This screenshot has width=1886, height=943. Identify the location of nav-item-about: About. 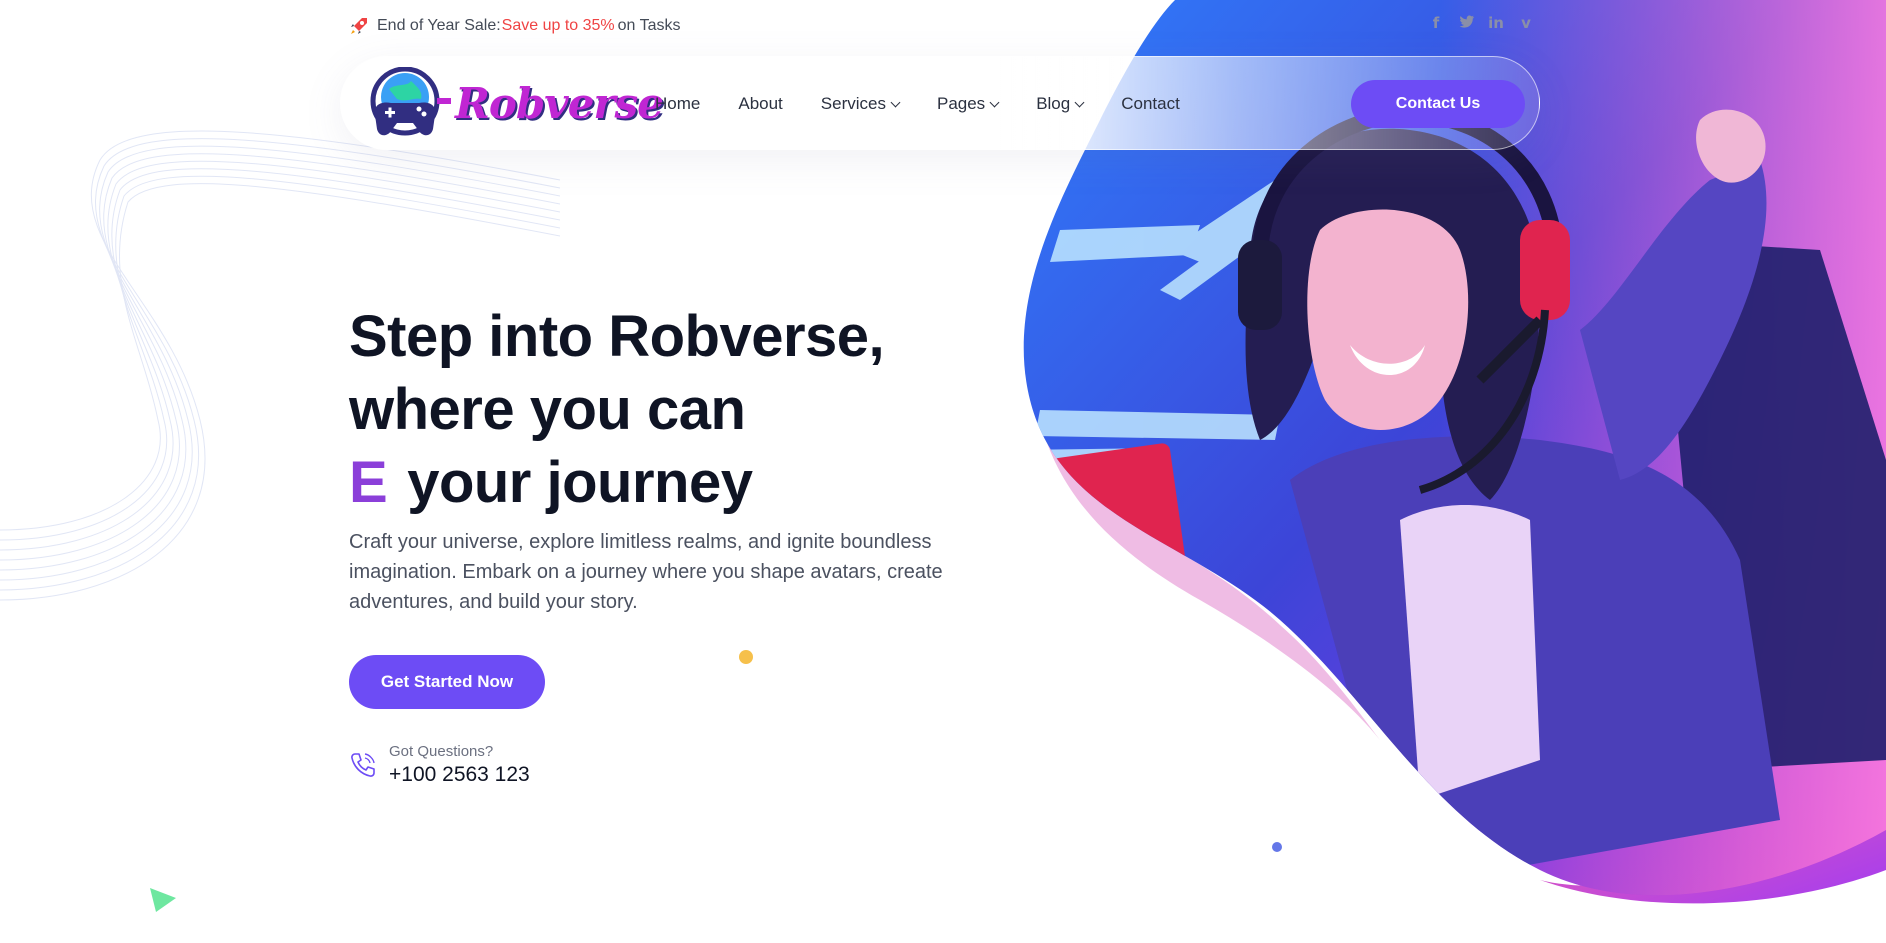
(760, 104).